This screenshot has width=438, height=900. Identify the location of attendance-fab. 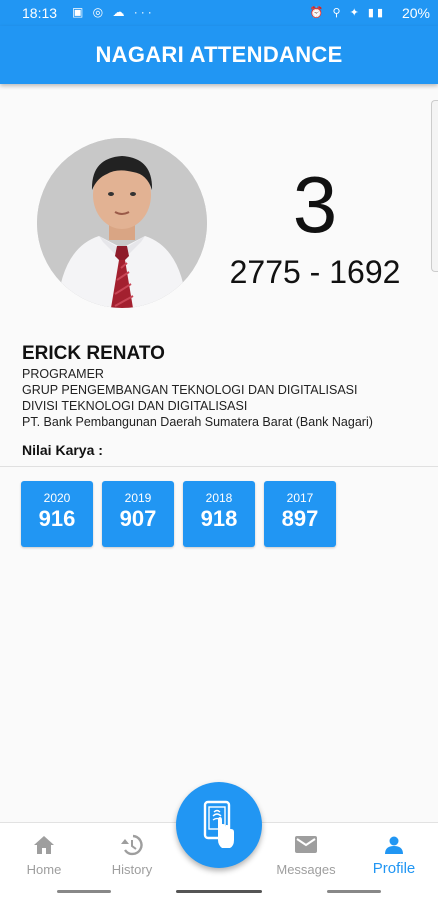
(219, 825).